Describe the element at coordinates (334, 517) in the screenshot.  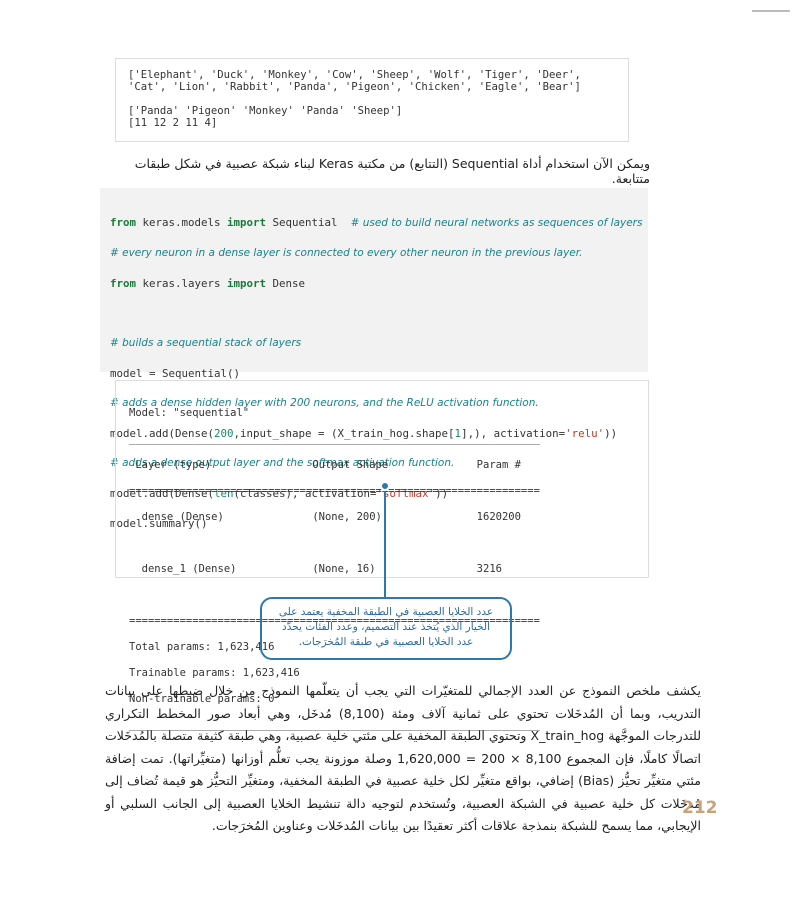
I see `summary-line: dense (Dense) (None, 200) 1620200` at that location.